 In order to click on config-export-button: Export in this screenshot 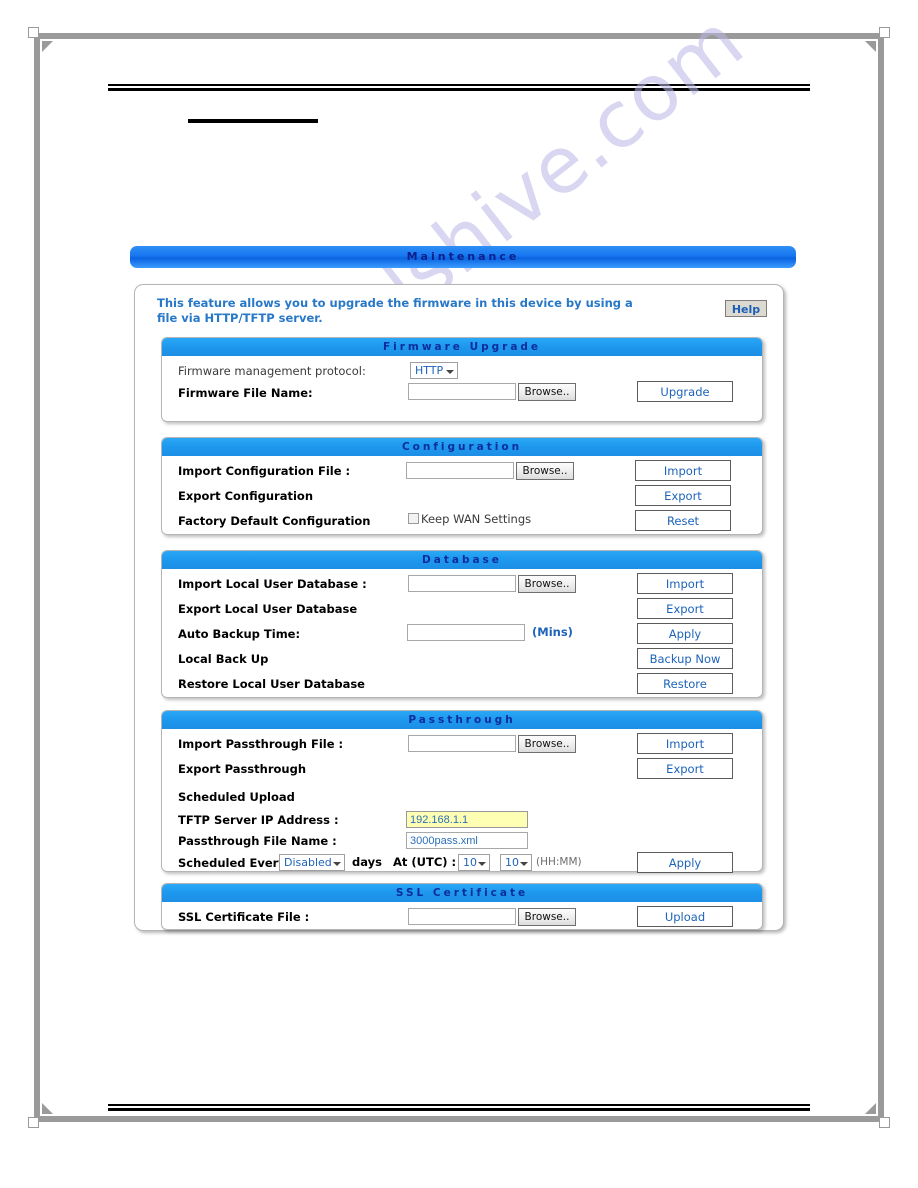, I will do `click(683, 495)`.